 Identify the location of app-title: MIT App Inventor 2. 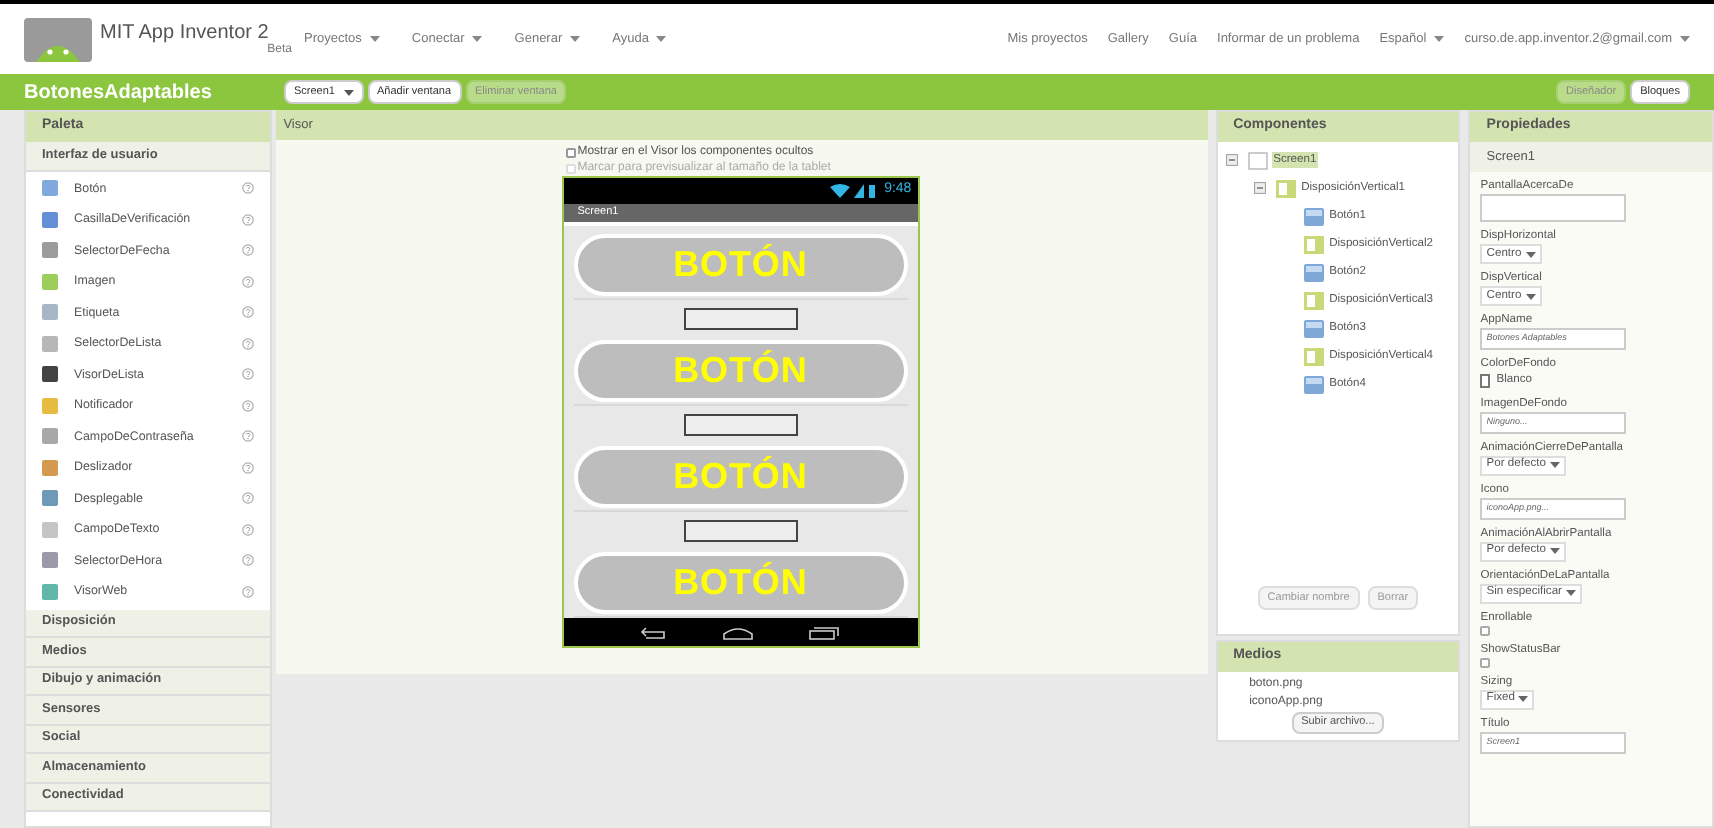
(185, 32).